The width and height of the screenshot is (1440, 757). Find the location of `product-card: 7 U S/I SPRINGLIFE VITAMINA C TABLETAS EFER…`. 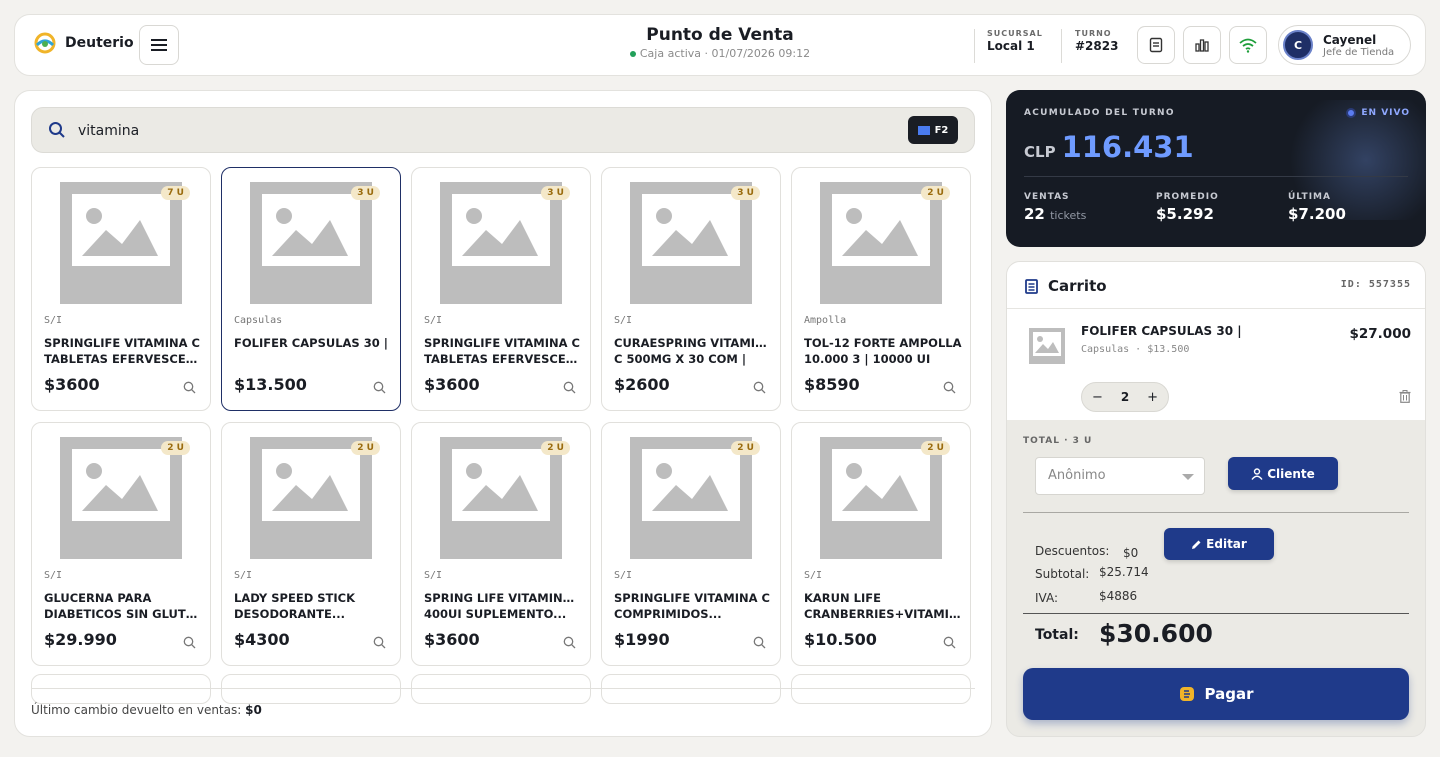

product-card: 7 U S/I SPRINGLIFE VITAMINA C TABLETAS EFER… is located at coordinates (121, 289).